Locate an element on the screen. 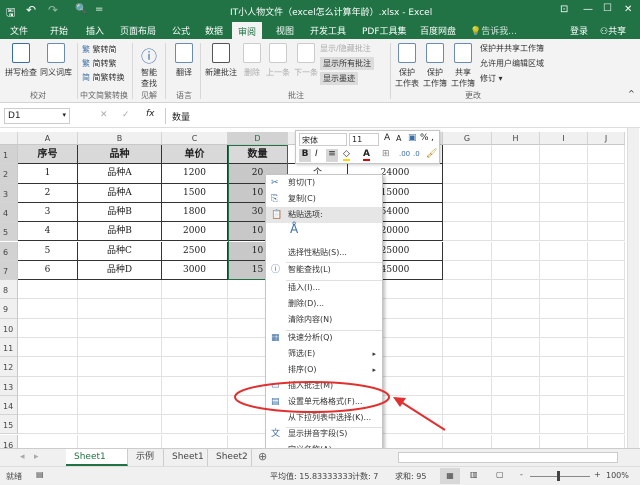 The image size is (640, 485). cell-B3: 品种A is located at coordinates (120, 193).